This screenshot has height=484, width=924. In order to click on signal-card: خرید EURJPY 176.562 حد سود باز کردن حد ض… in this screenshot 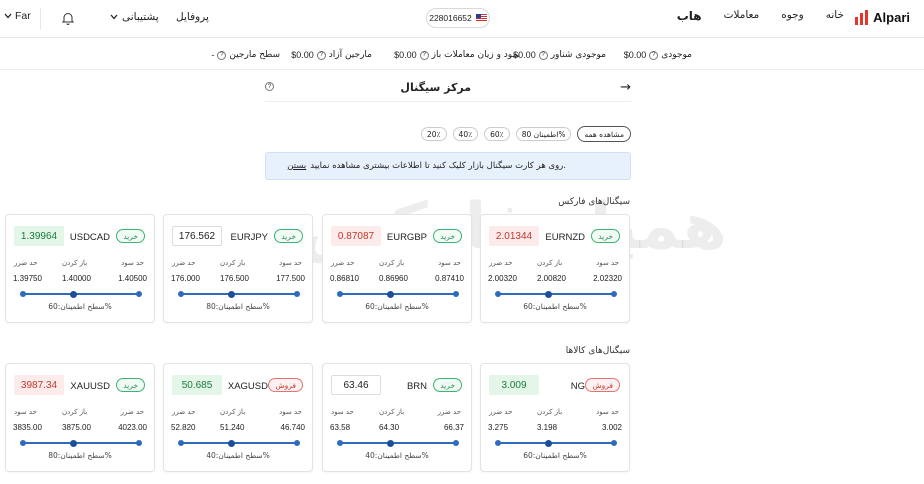, I will do `click(238, 268)`.